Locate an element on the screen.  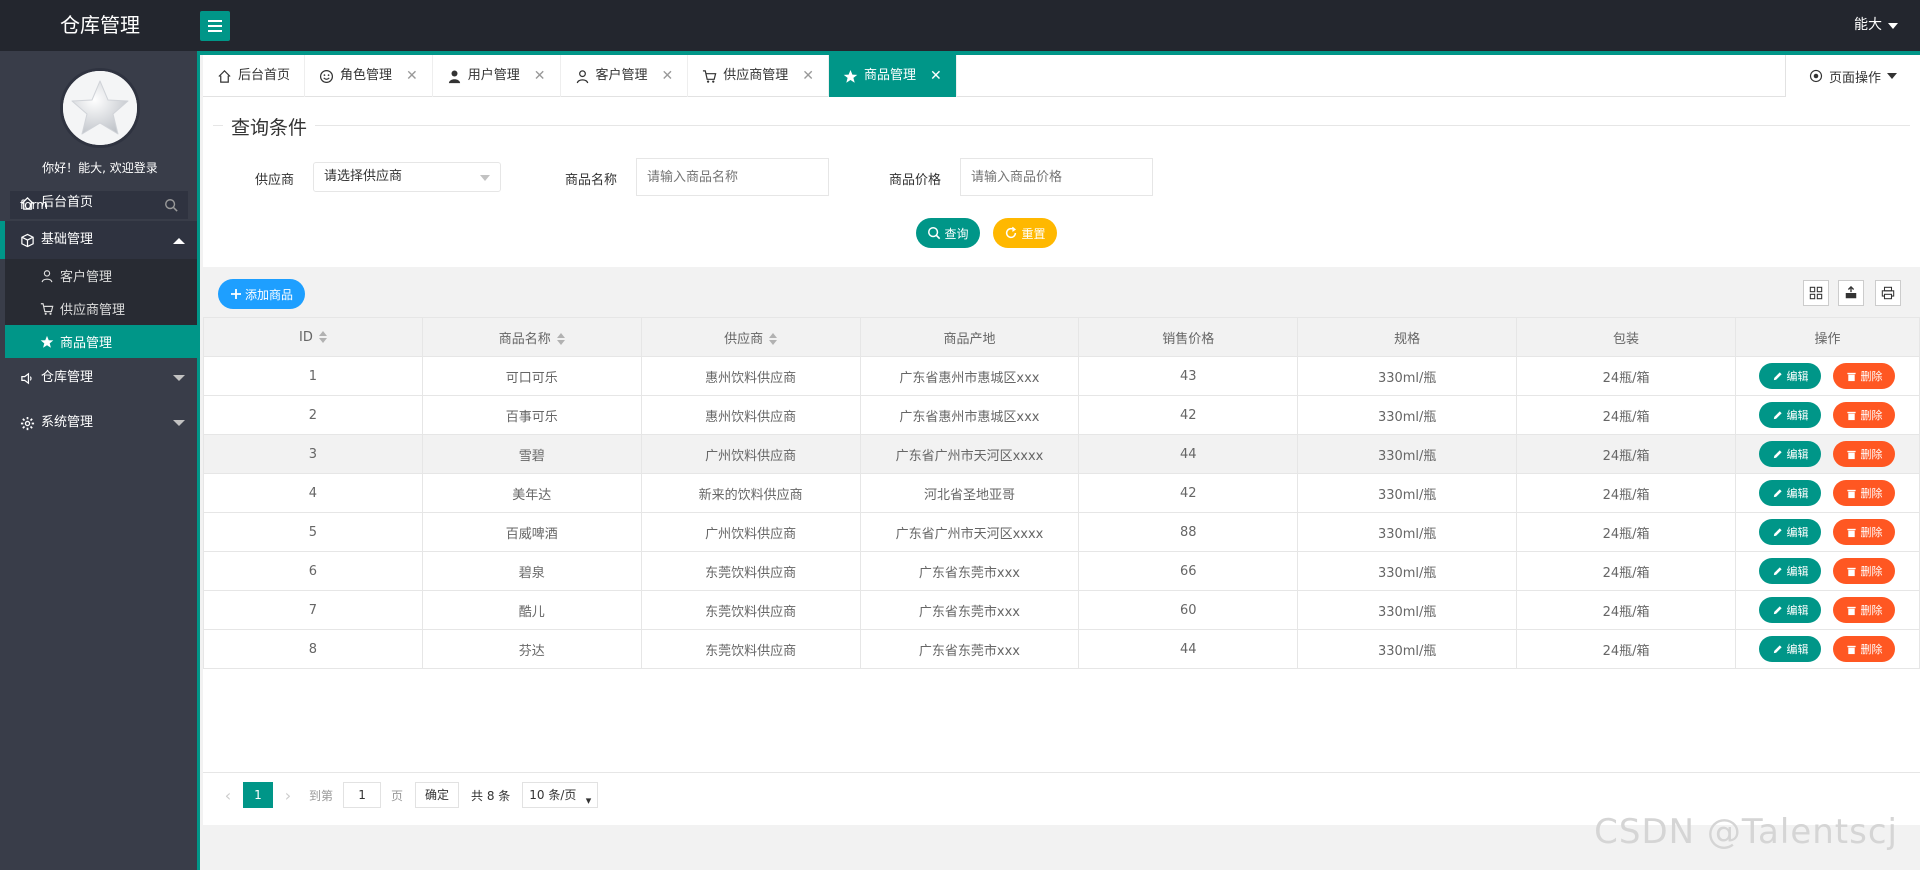
tab-goods: 商品管理 ✕ is located at coordinates (893, 76).